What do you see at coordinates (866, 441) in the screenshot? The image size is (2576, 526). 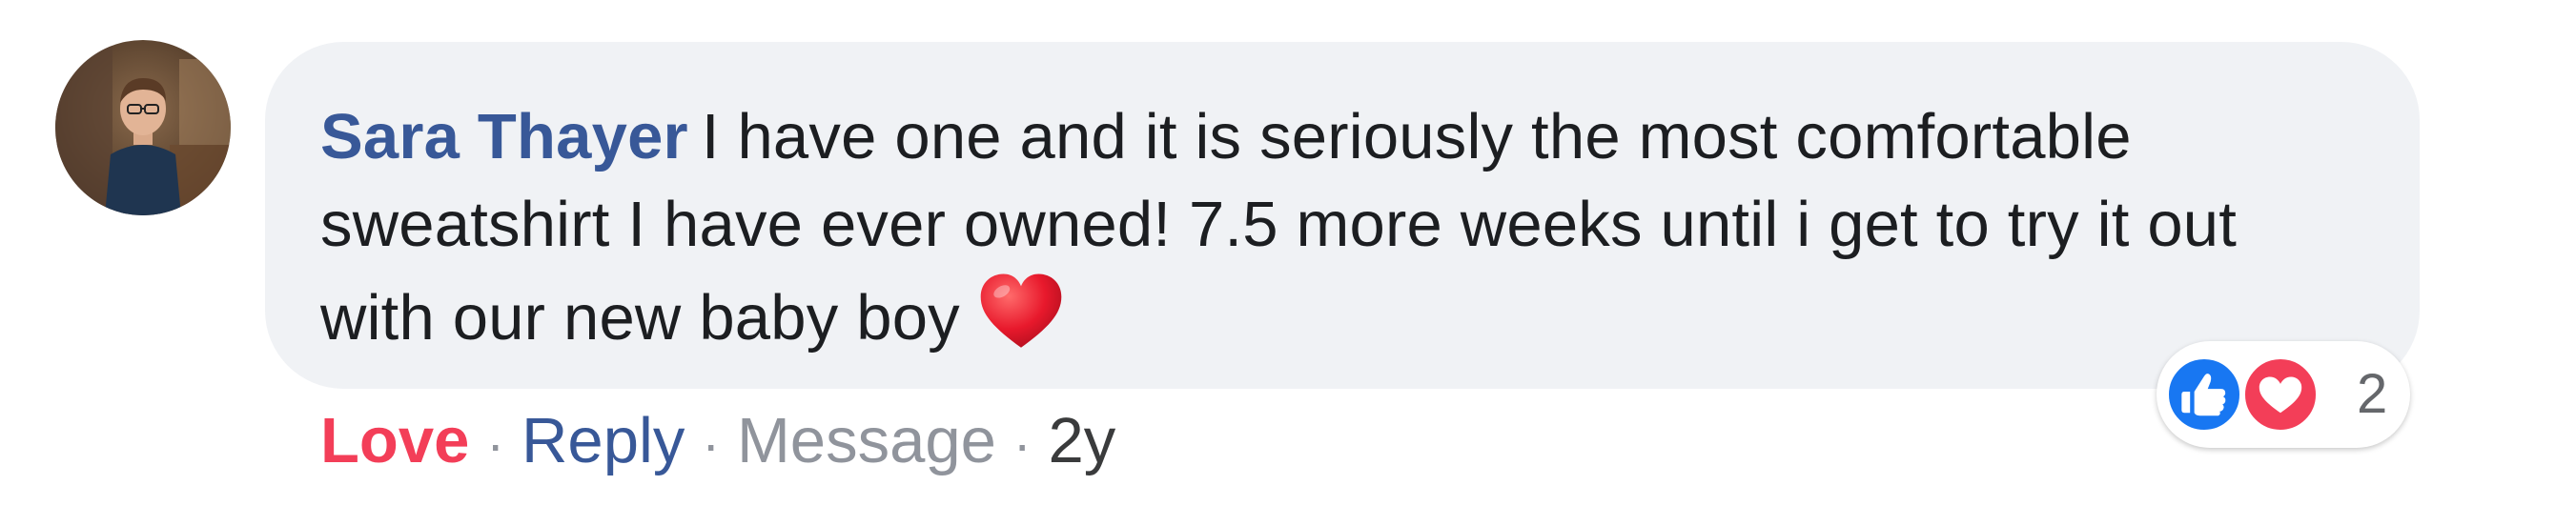 I see `message-button: Message` at bounding box center [866, 441].